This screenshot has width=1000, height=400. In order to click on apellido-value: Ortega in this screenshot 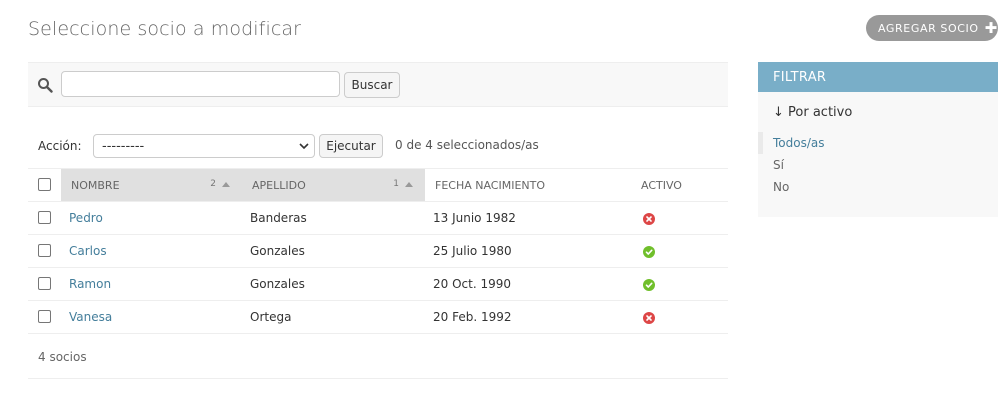, I will do `click(271, 317)`.